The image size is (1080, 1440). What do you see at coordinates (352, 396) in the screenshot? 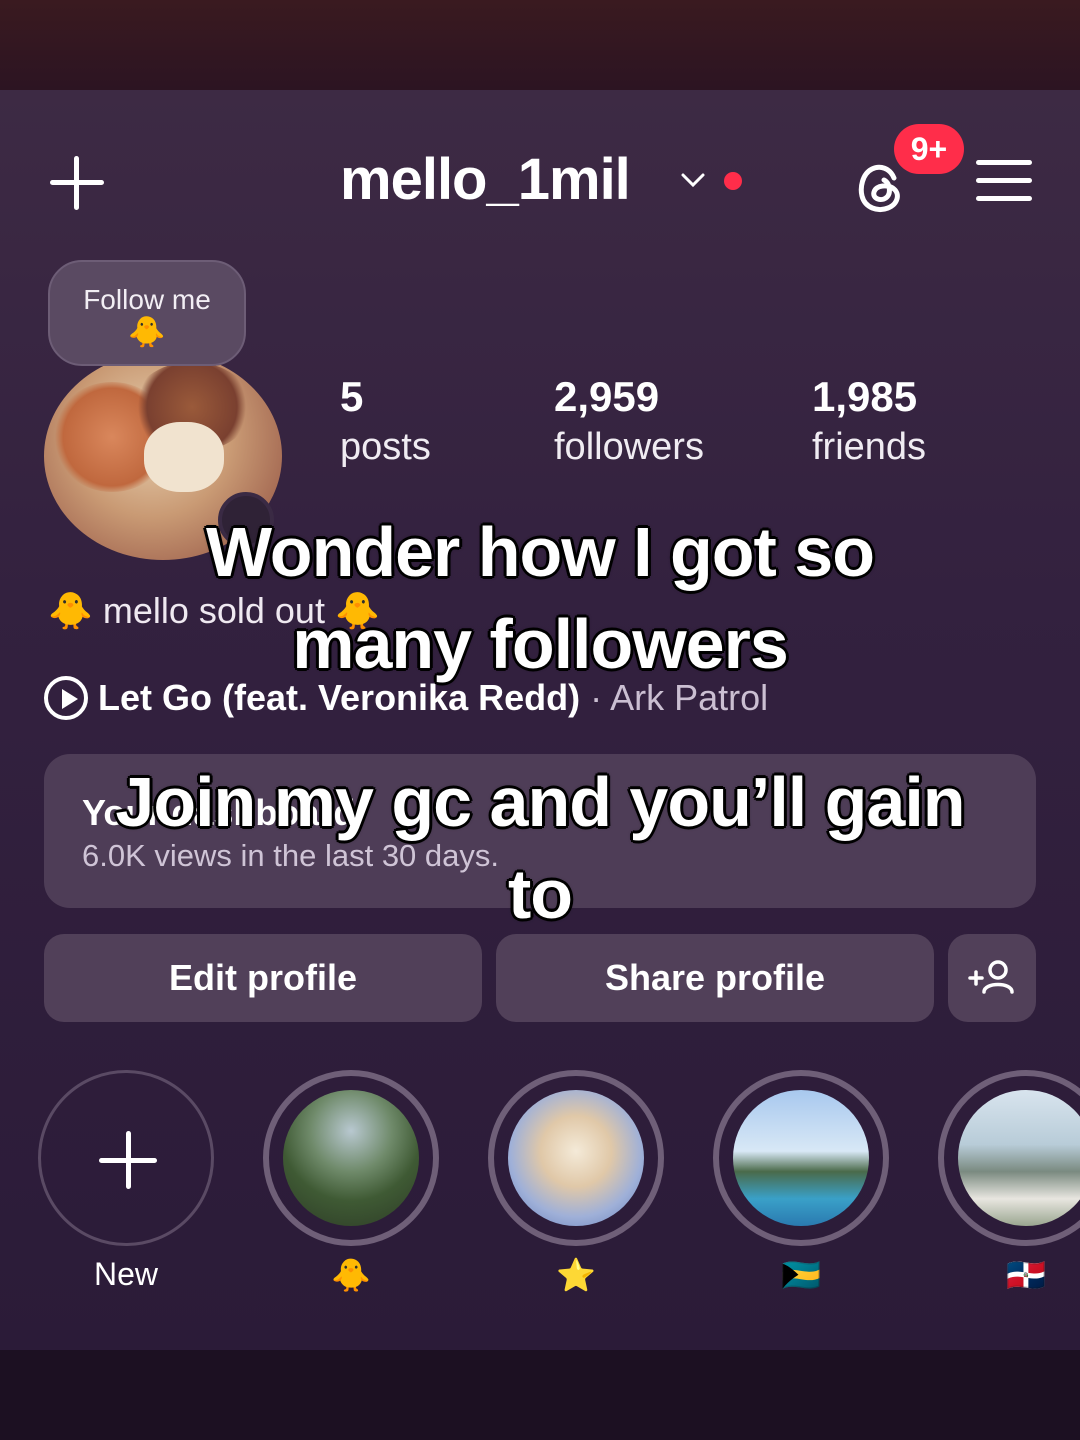
I see `stat-value: 5` at bounding box center [352, 396].